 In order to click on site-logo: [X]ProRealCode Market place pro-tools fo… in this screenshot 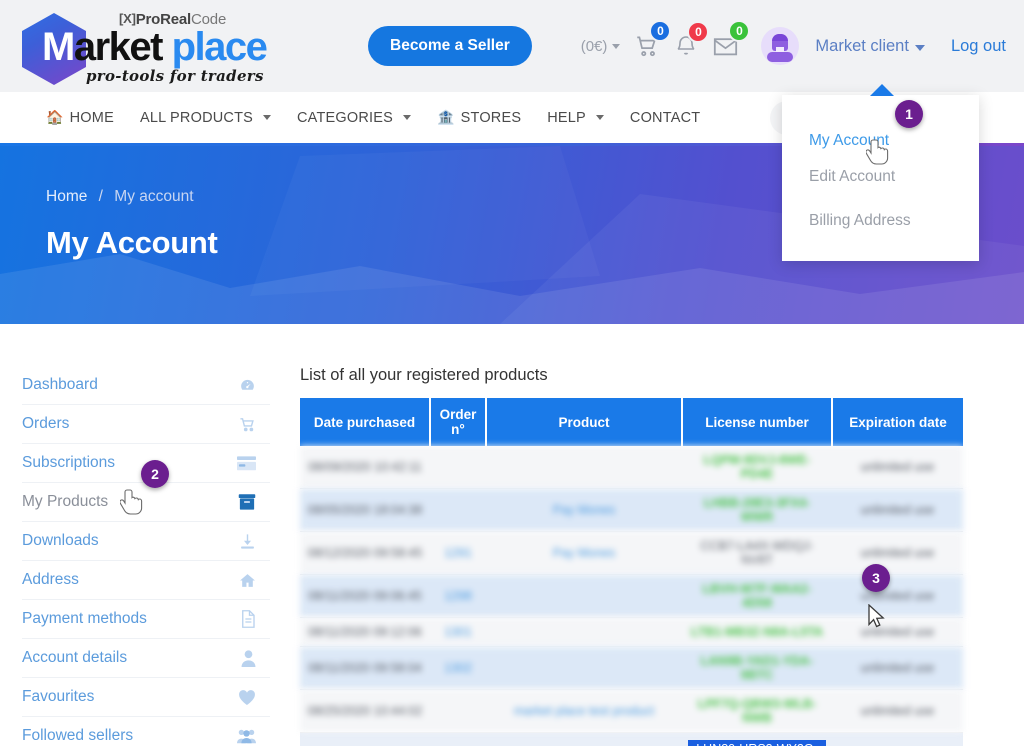, I will do `click(141, 46)`.